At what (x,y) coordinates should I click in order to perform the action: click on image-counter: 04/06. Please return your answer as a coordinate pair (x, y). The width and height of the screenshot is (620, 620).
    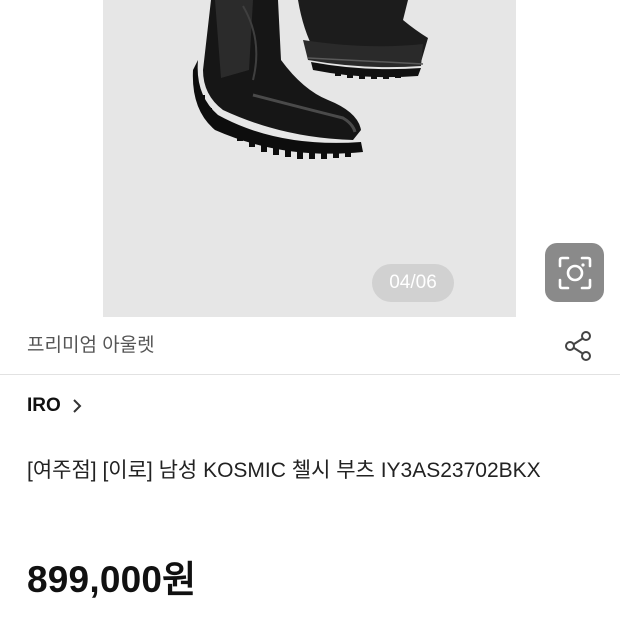
    Looking at the image, I should click on (413, 283).